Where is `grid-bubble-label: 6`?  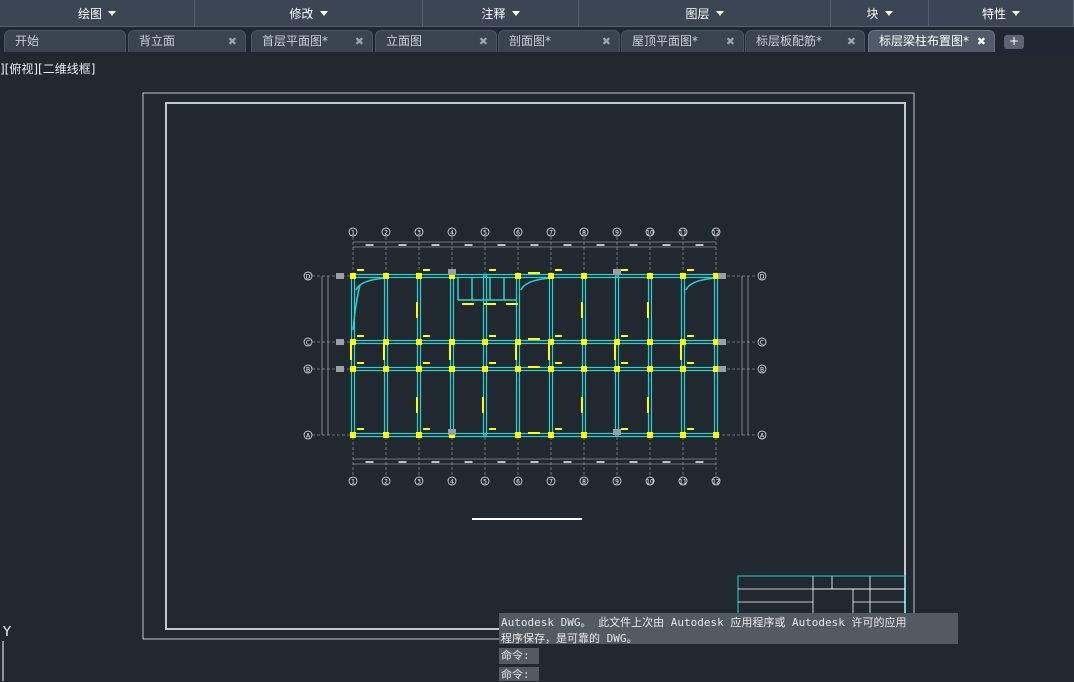
grid-bubble-label: 6 is located at coordinates (518, 482).